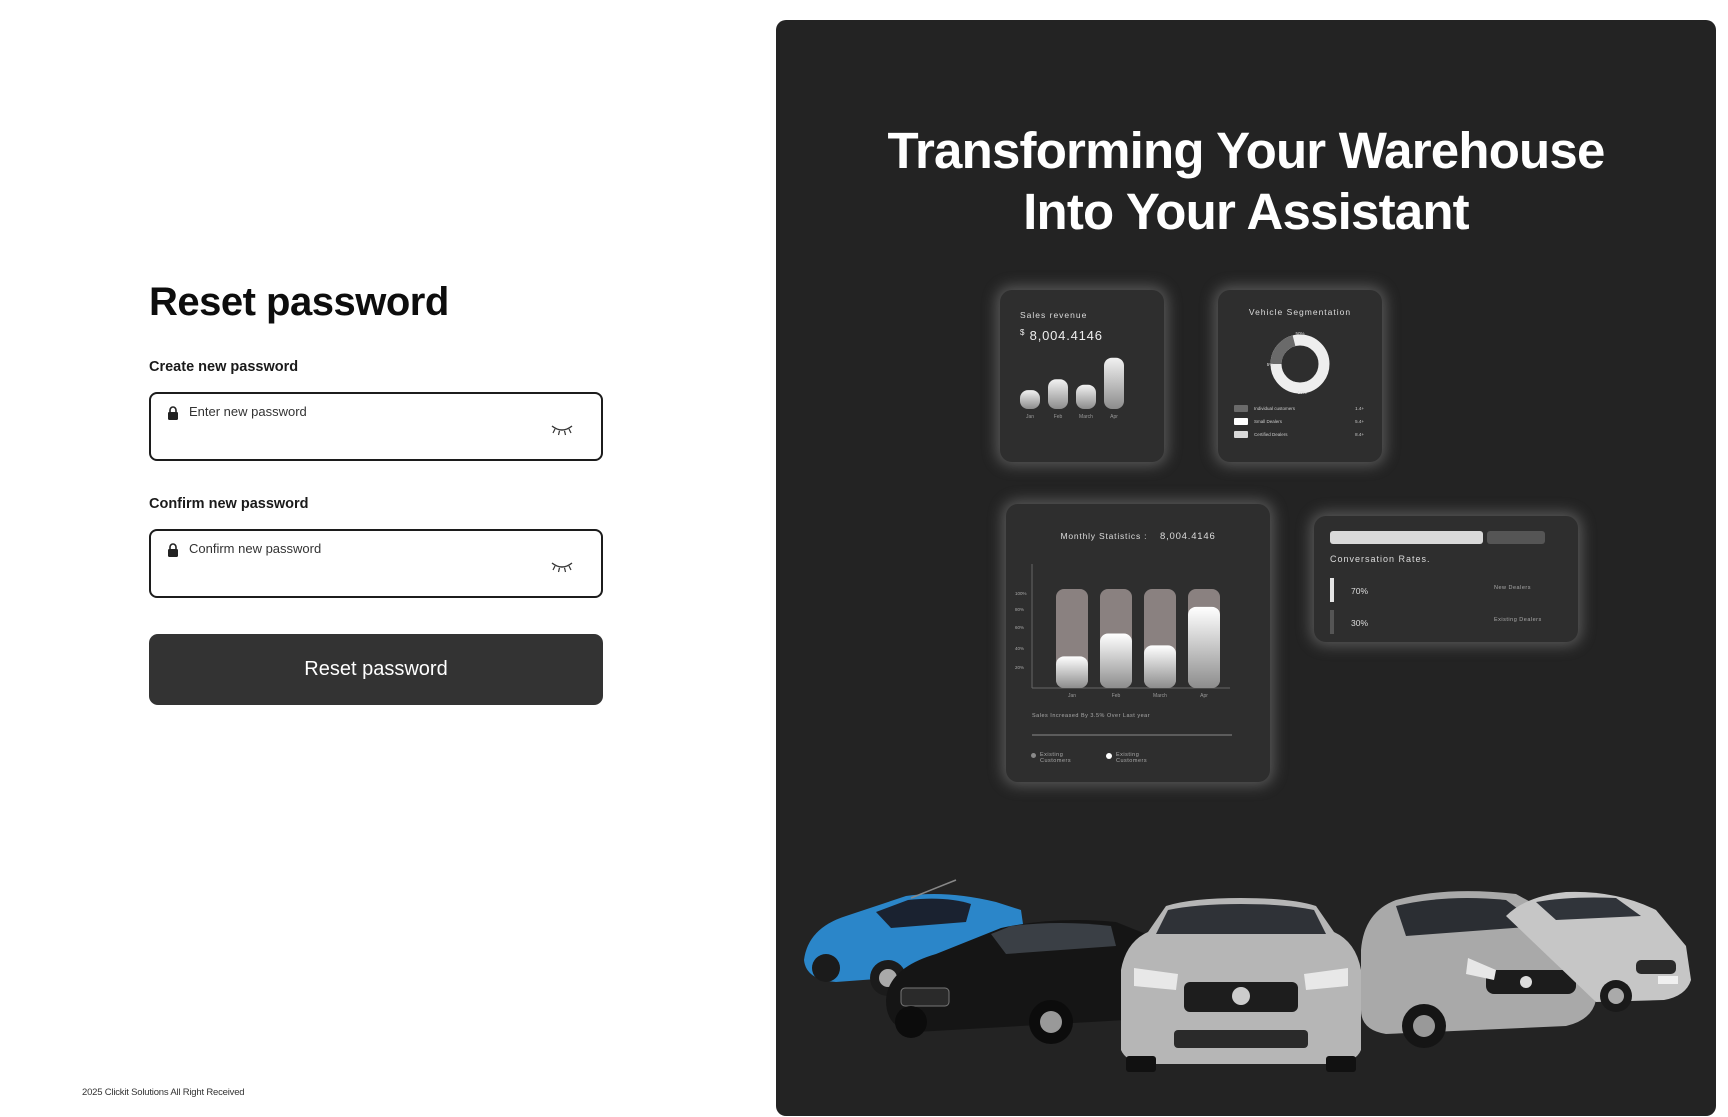 The width and height of the screenshot is (1728, 1117). What do you see at coordinates (1300, 434) in the screenshot?
I see `segmentation-legend-row: Certified Dealers 8.4+` at bounding box center [1300, 434].